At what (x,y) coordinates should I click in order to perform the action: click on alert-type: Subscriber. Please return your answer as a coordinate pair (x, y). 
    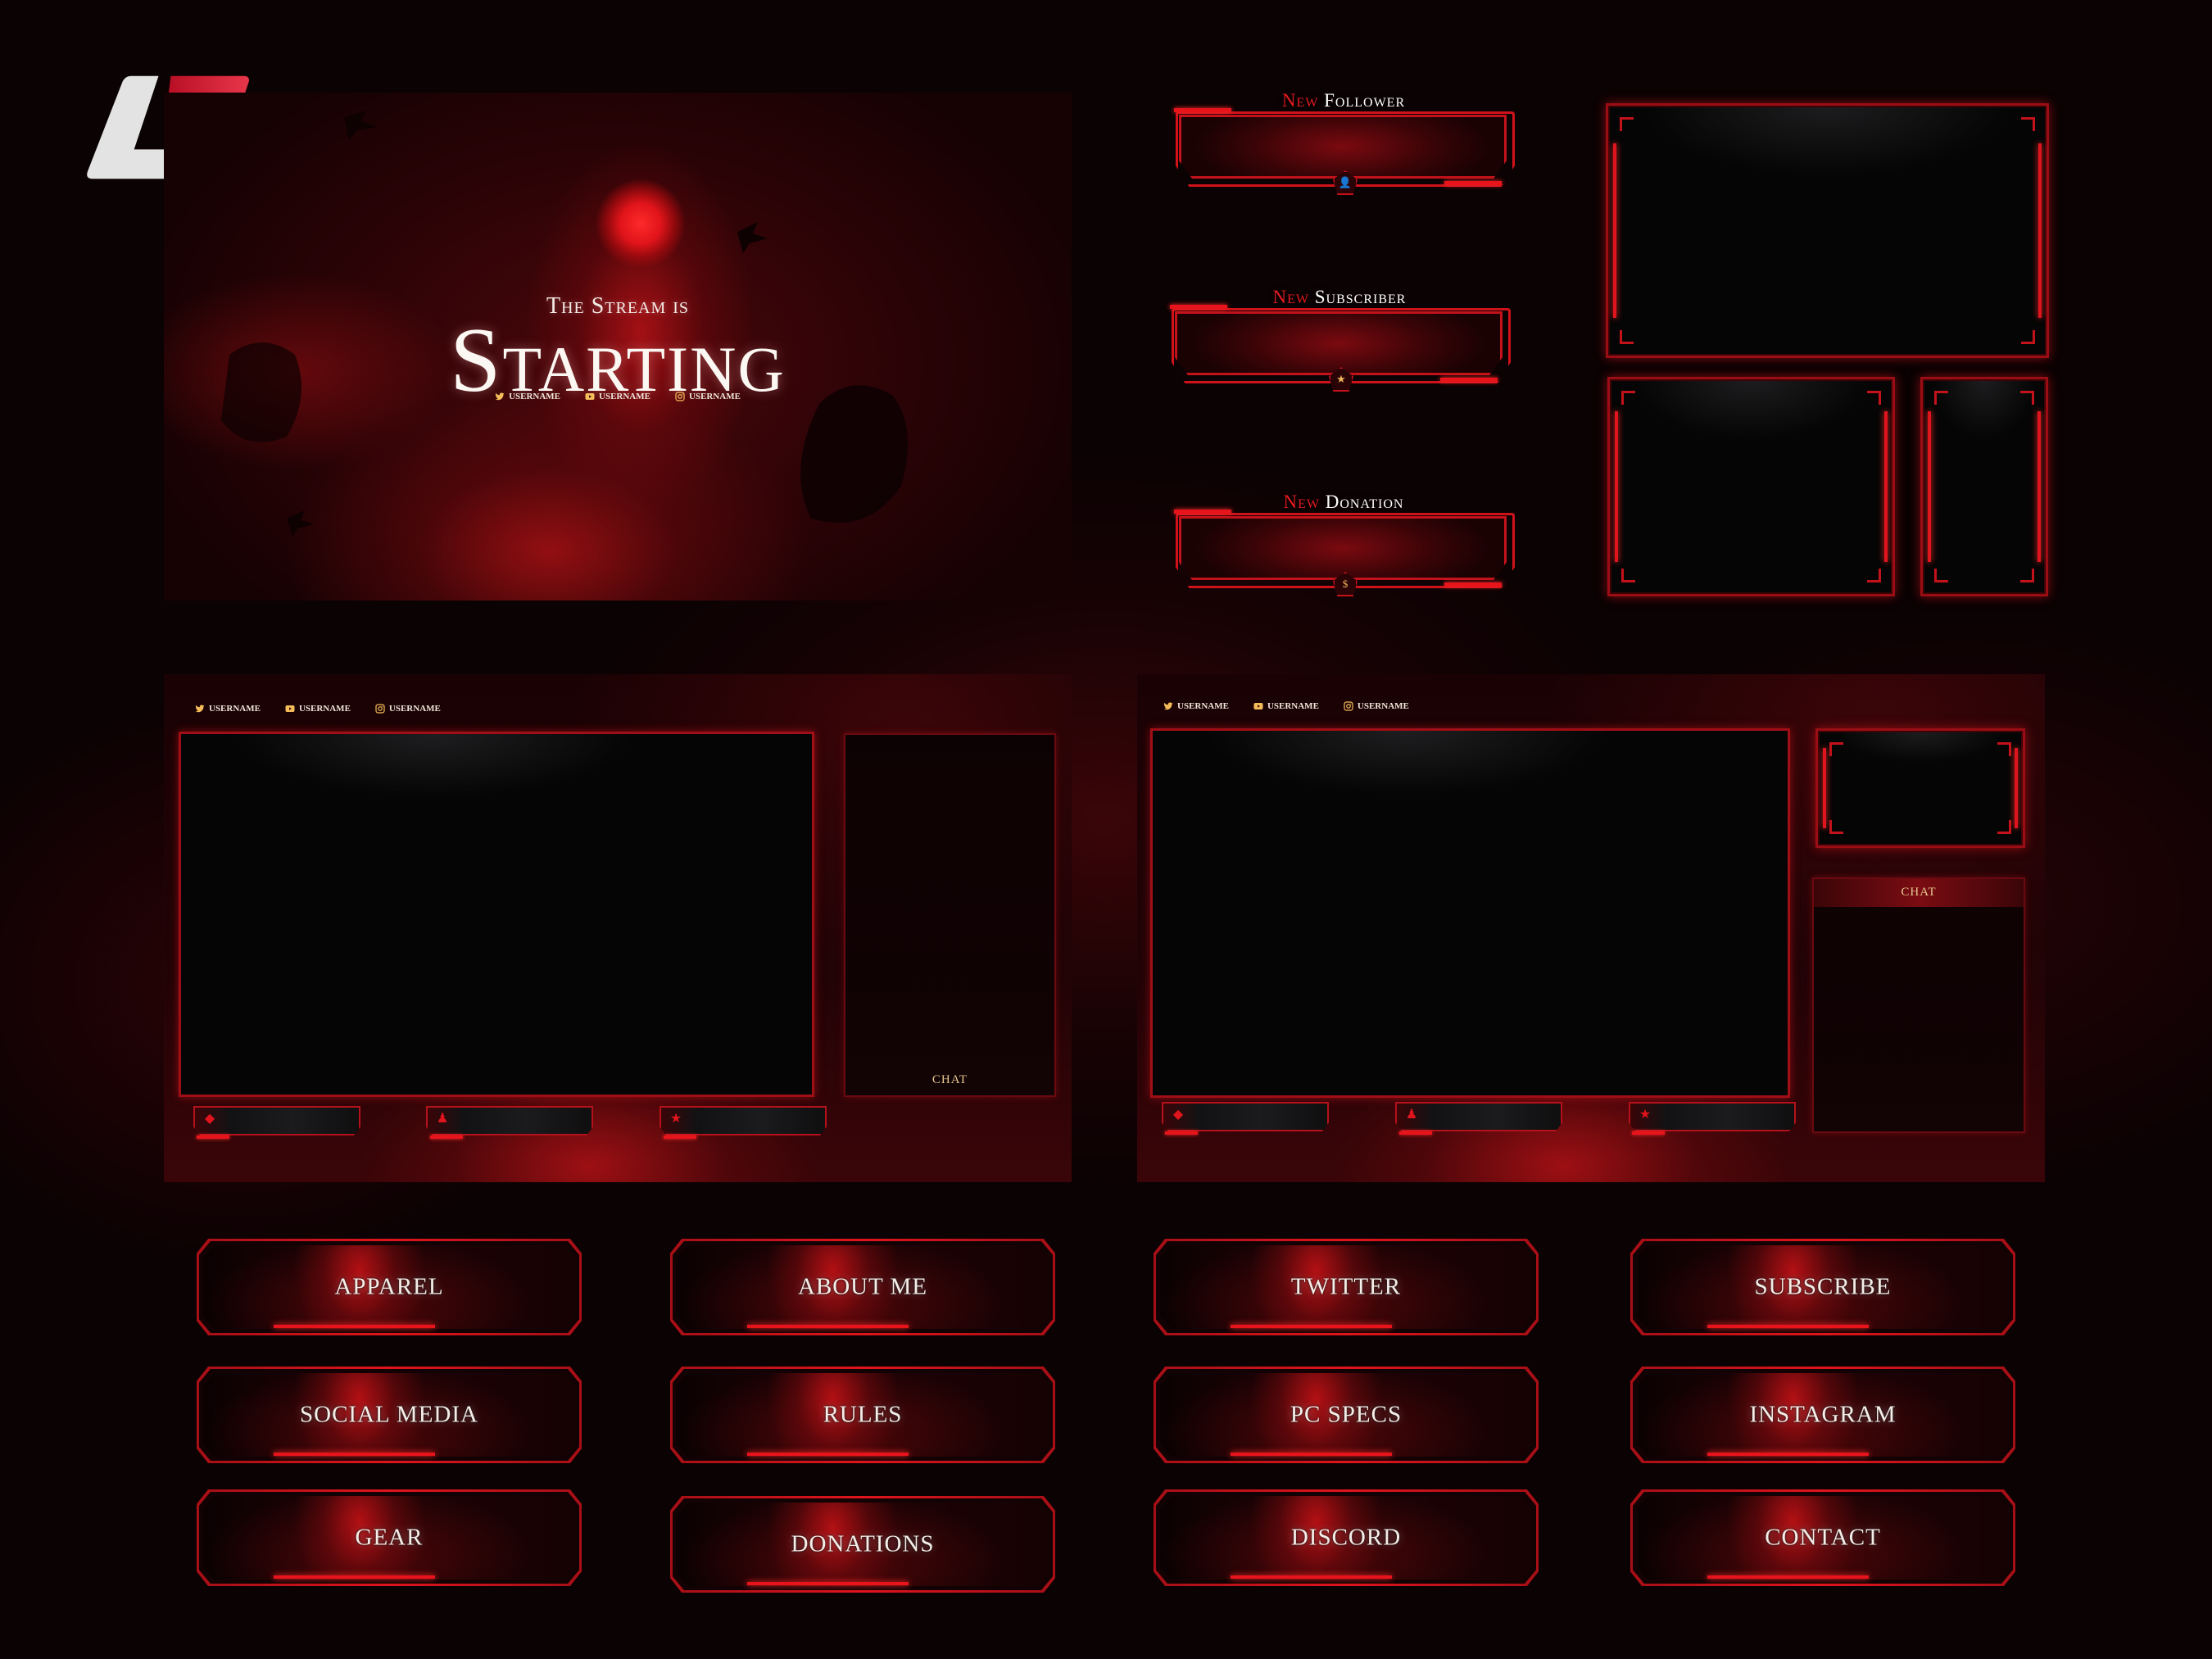
    Looking at the image, I should click on (1360, 297).